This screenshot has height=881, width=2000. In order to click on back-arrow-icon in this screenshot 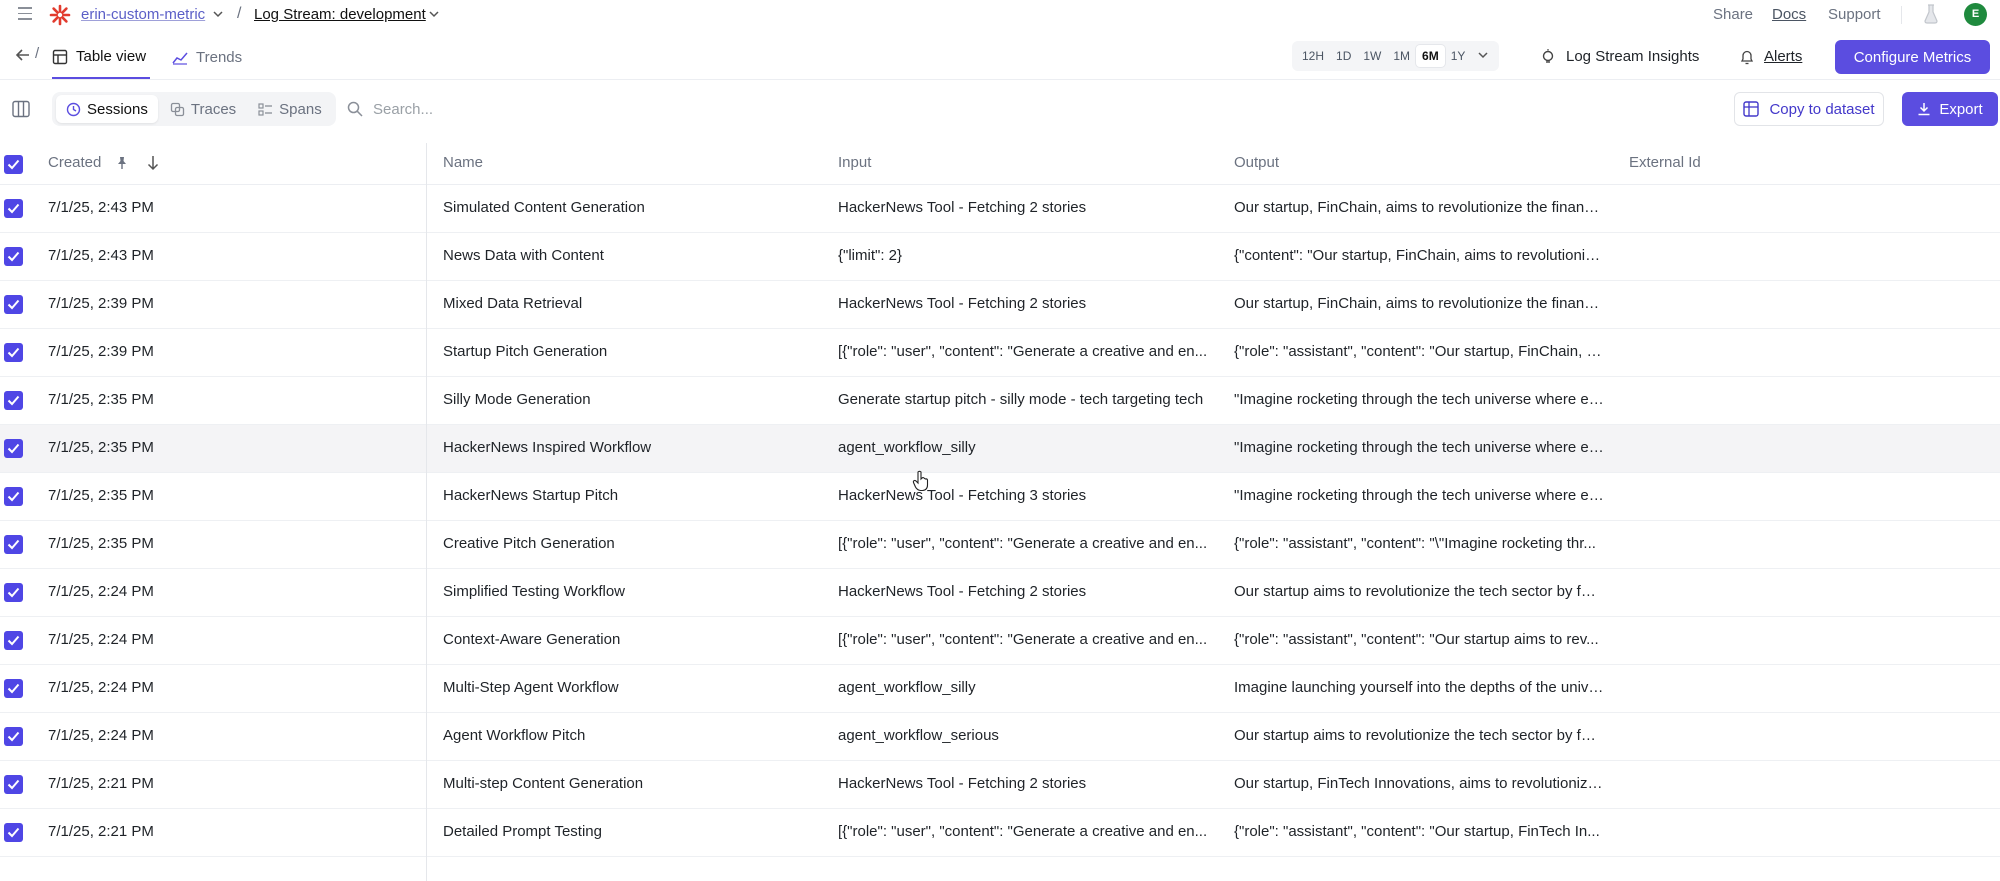, I will do `click(23, 55)`.